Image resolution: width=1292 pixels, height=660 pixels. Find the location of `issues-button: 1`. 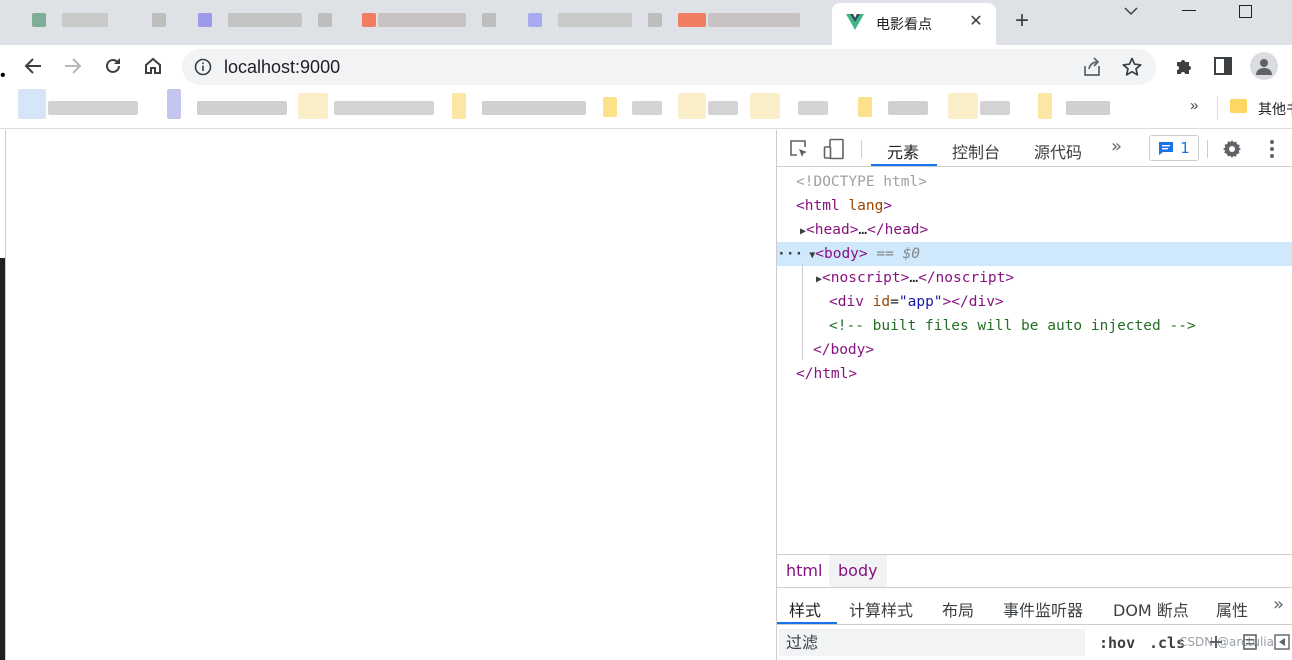

issues-button: 1 is located at coordinates (1174, 148).